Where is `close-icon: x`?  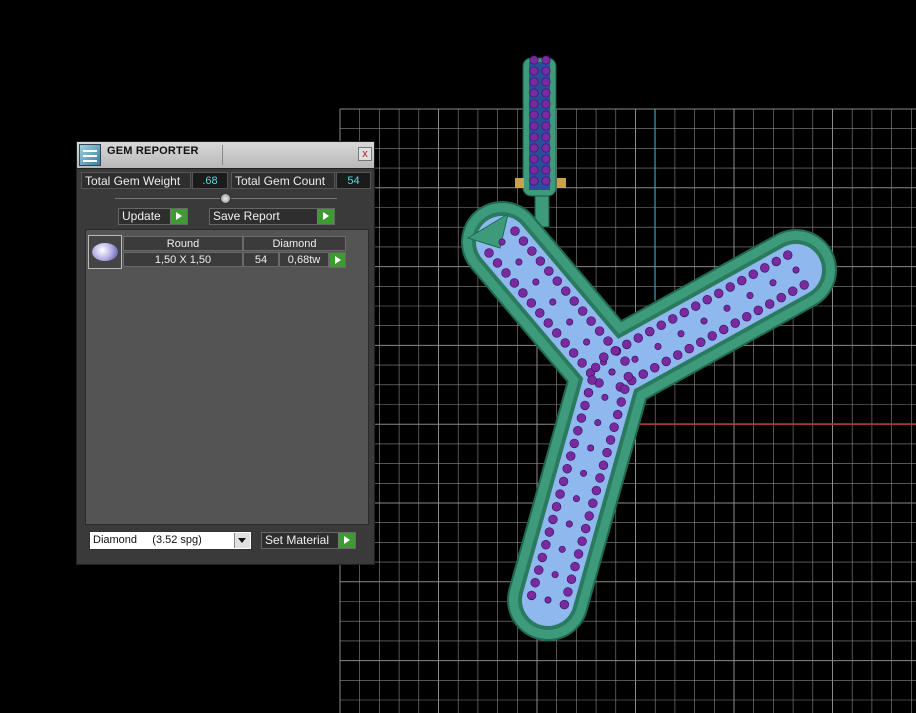 close-icon: x is located at coordinates (365, 154).